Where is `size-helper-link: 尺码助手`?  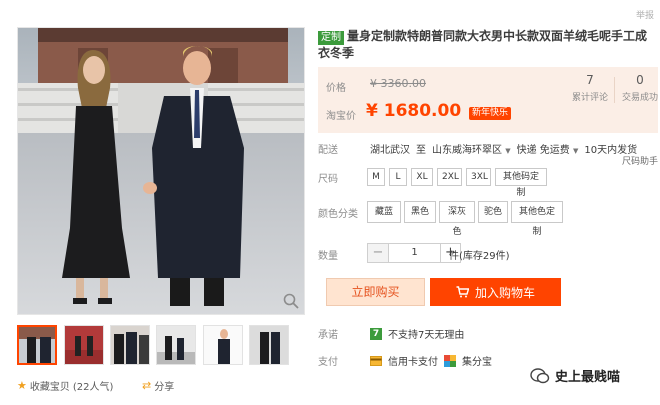 size-helper-link: 尺码助手 is located at coordinates (640, 160).